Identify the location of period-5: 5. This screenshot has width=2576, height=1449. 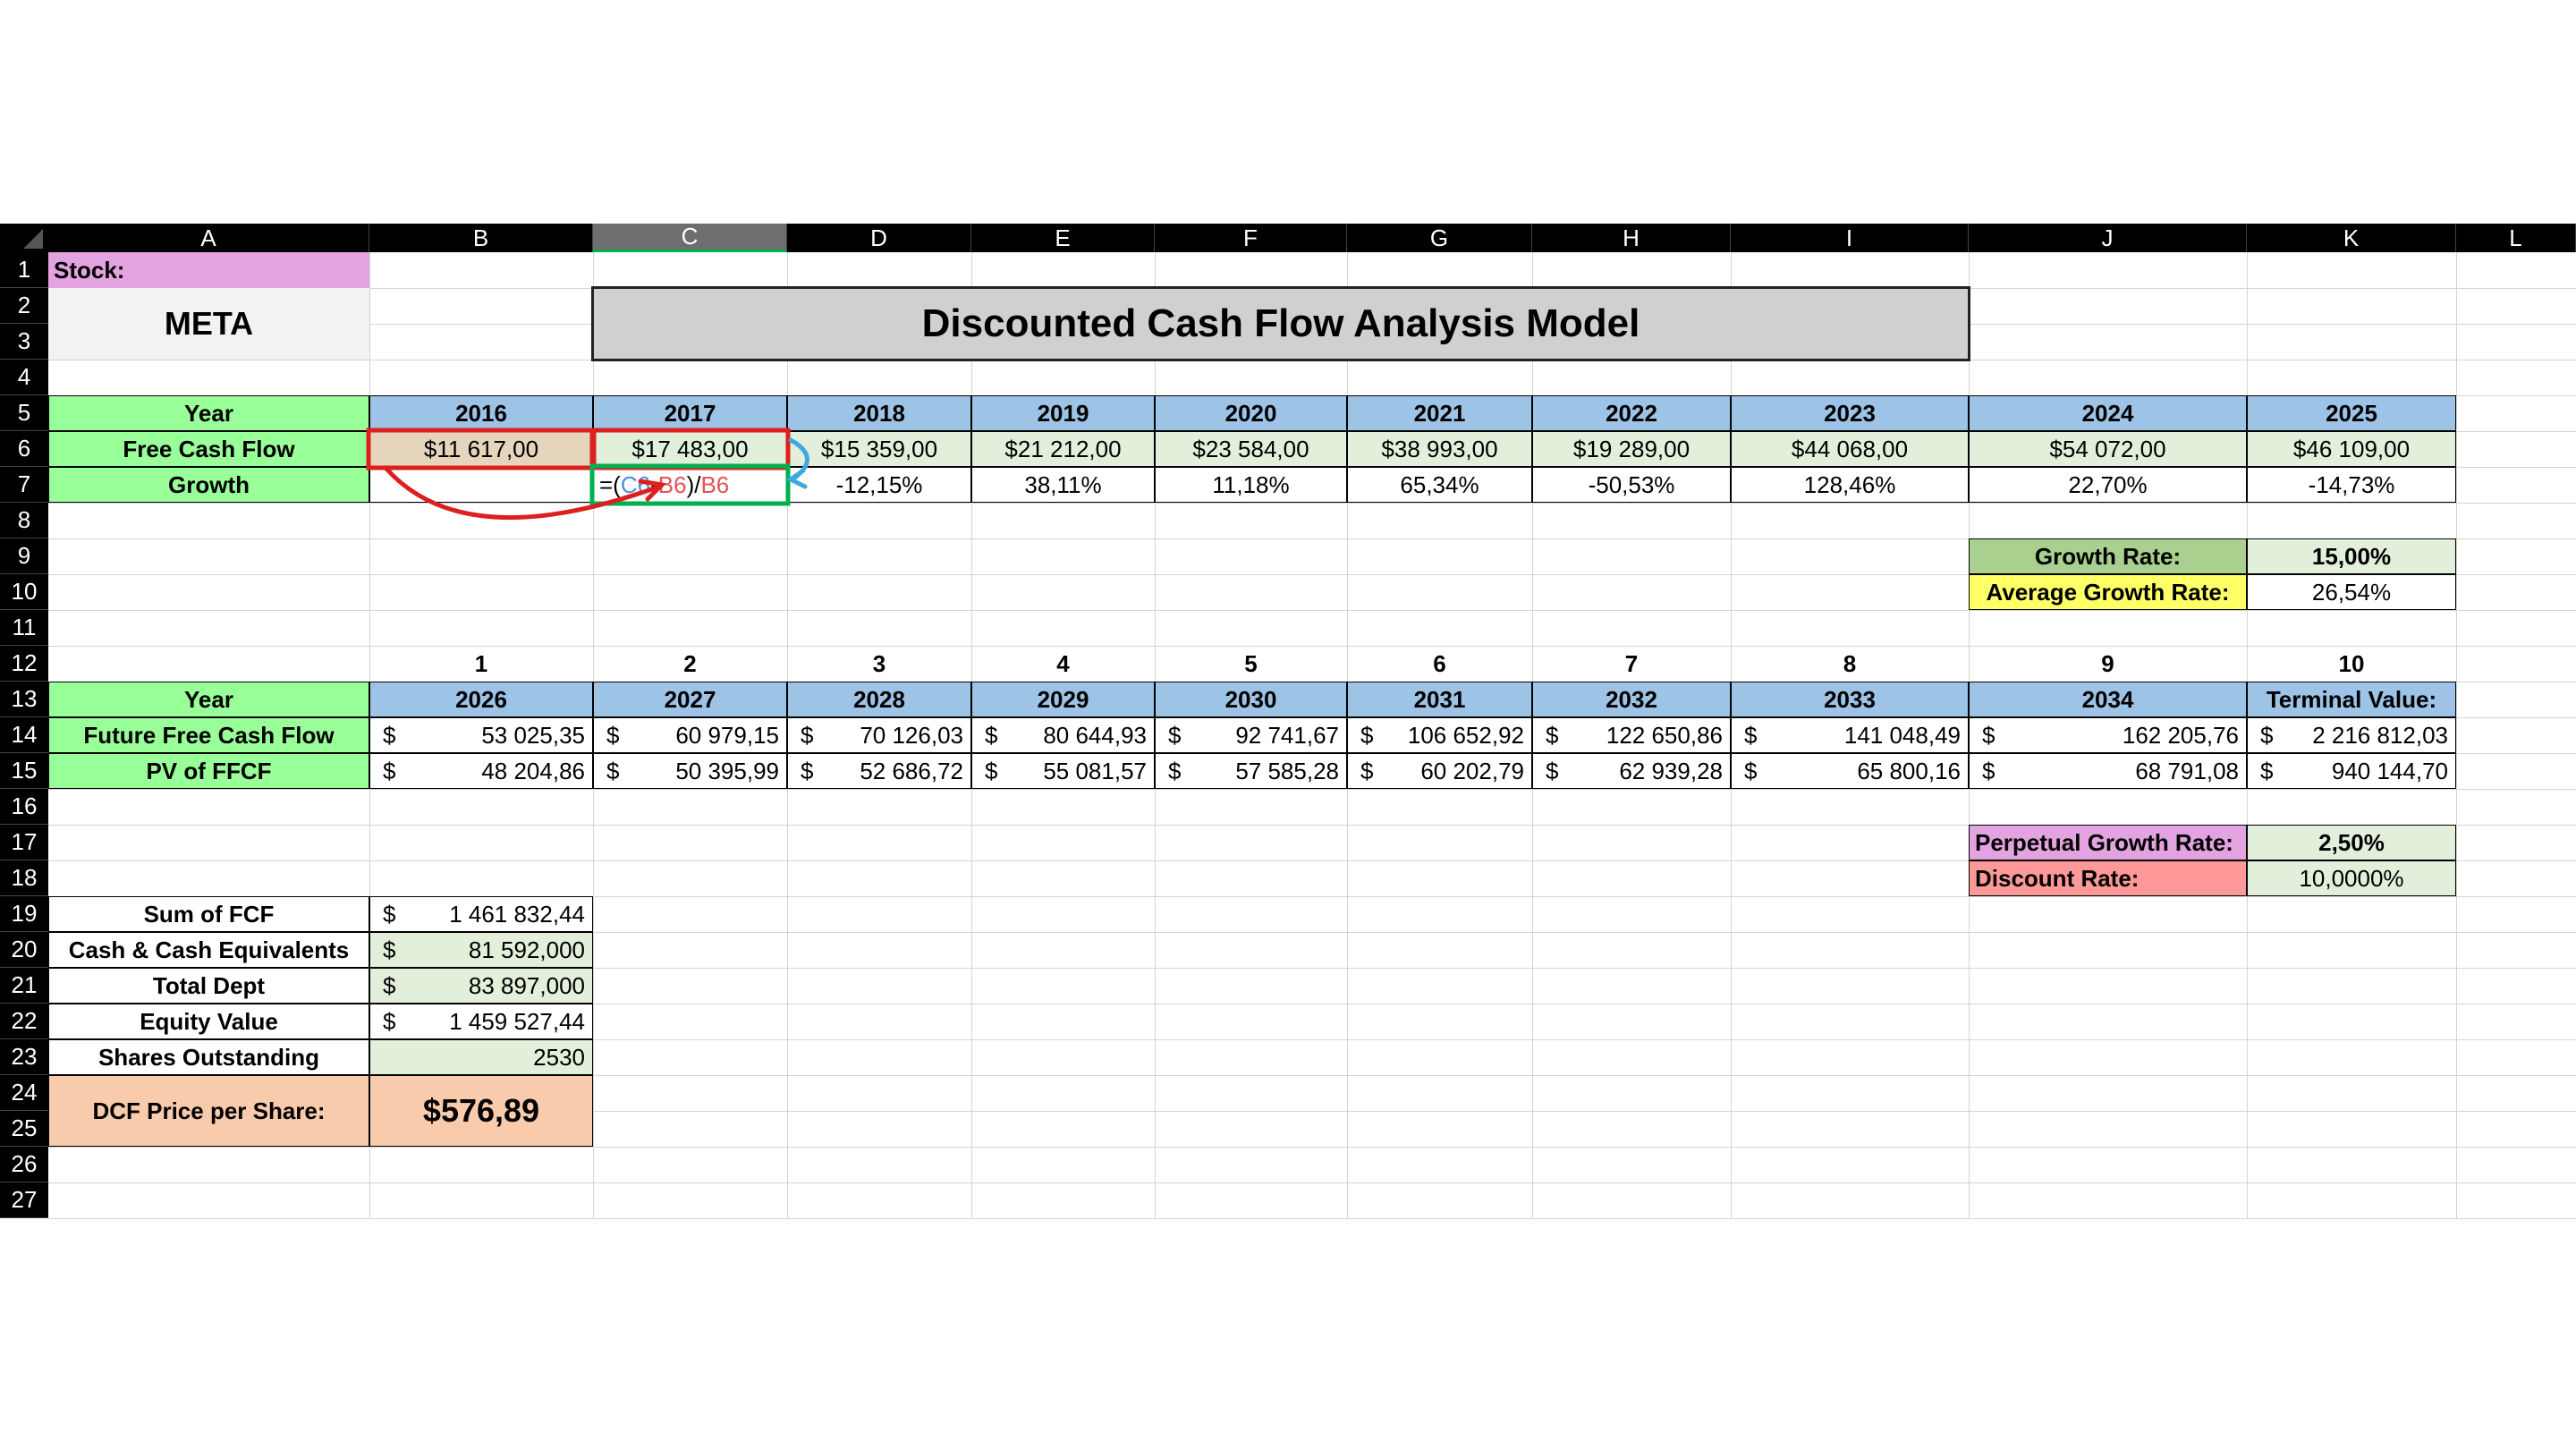
(1251, 664).